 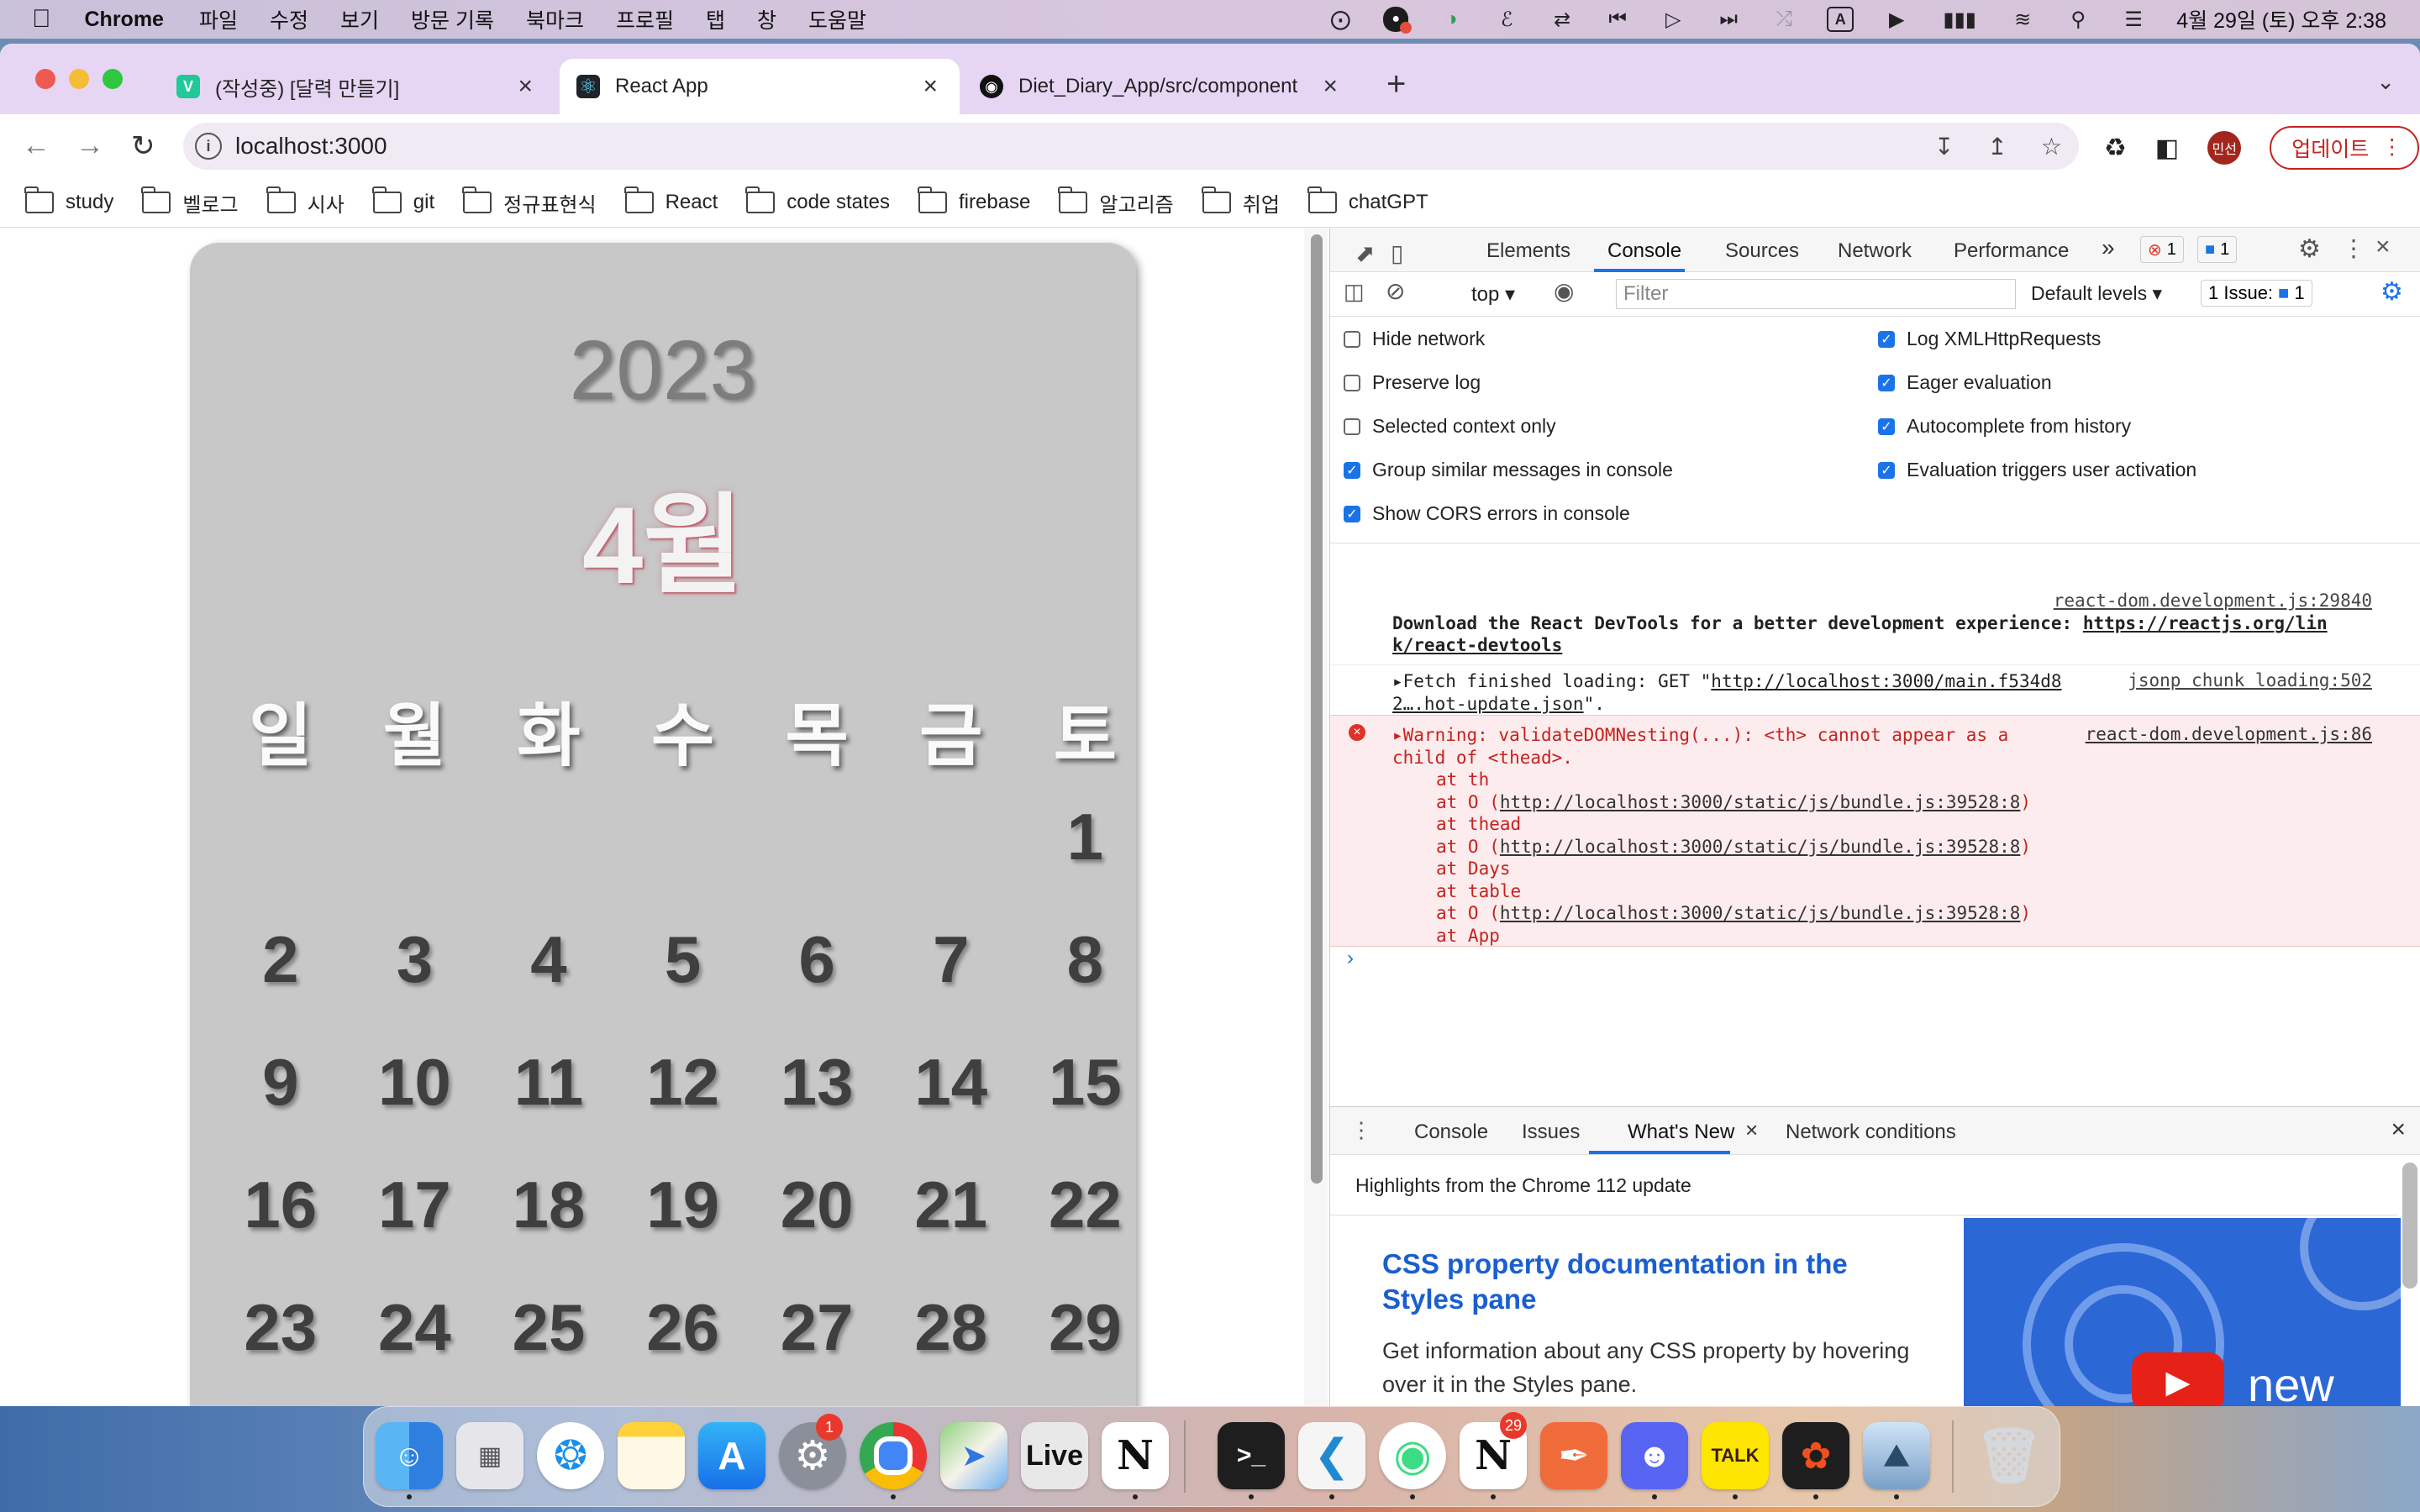 I want to click on message-count-badge: ■ 1, so click(x=2217, y=249).